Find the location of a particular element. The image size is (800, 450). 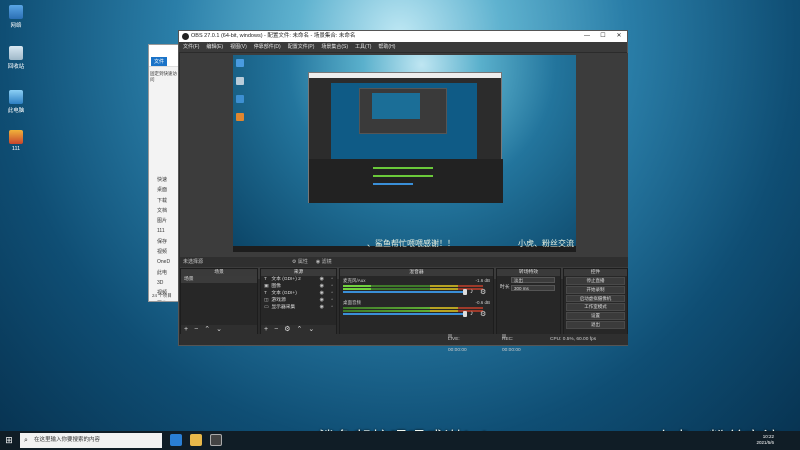

start-button: ⊞ is located at coordinates (9, 440).